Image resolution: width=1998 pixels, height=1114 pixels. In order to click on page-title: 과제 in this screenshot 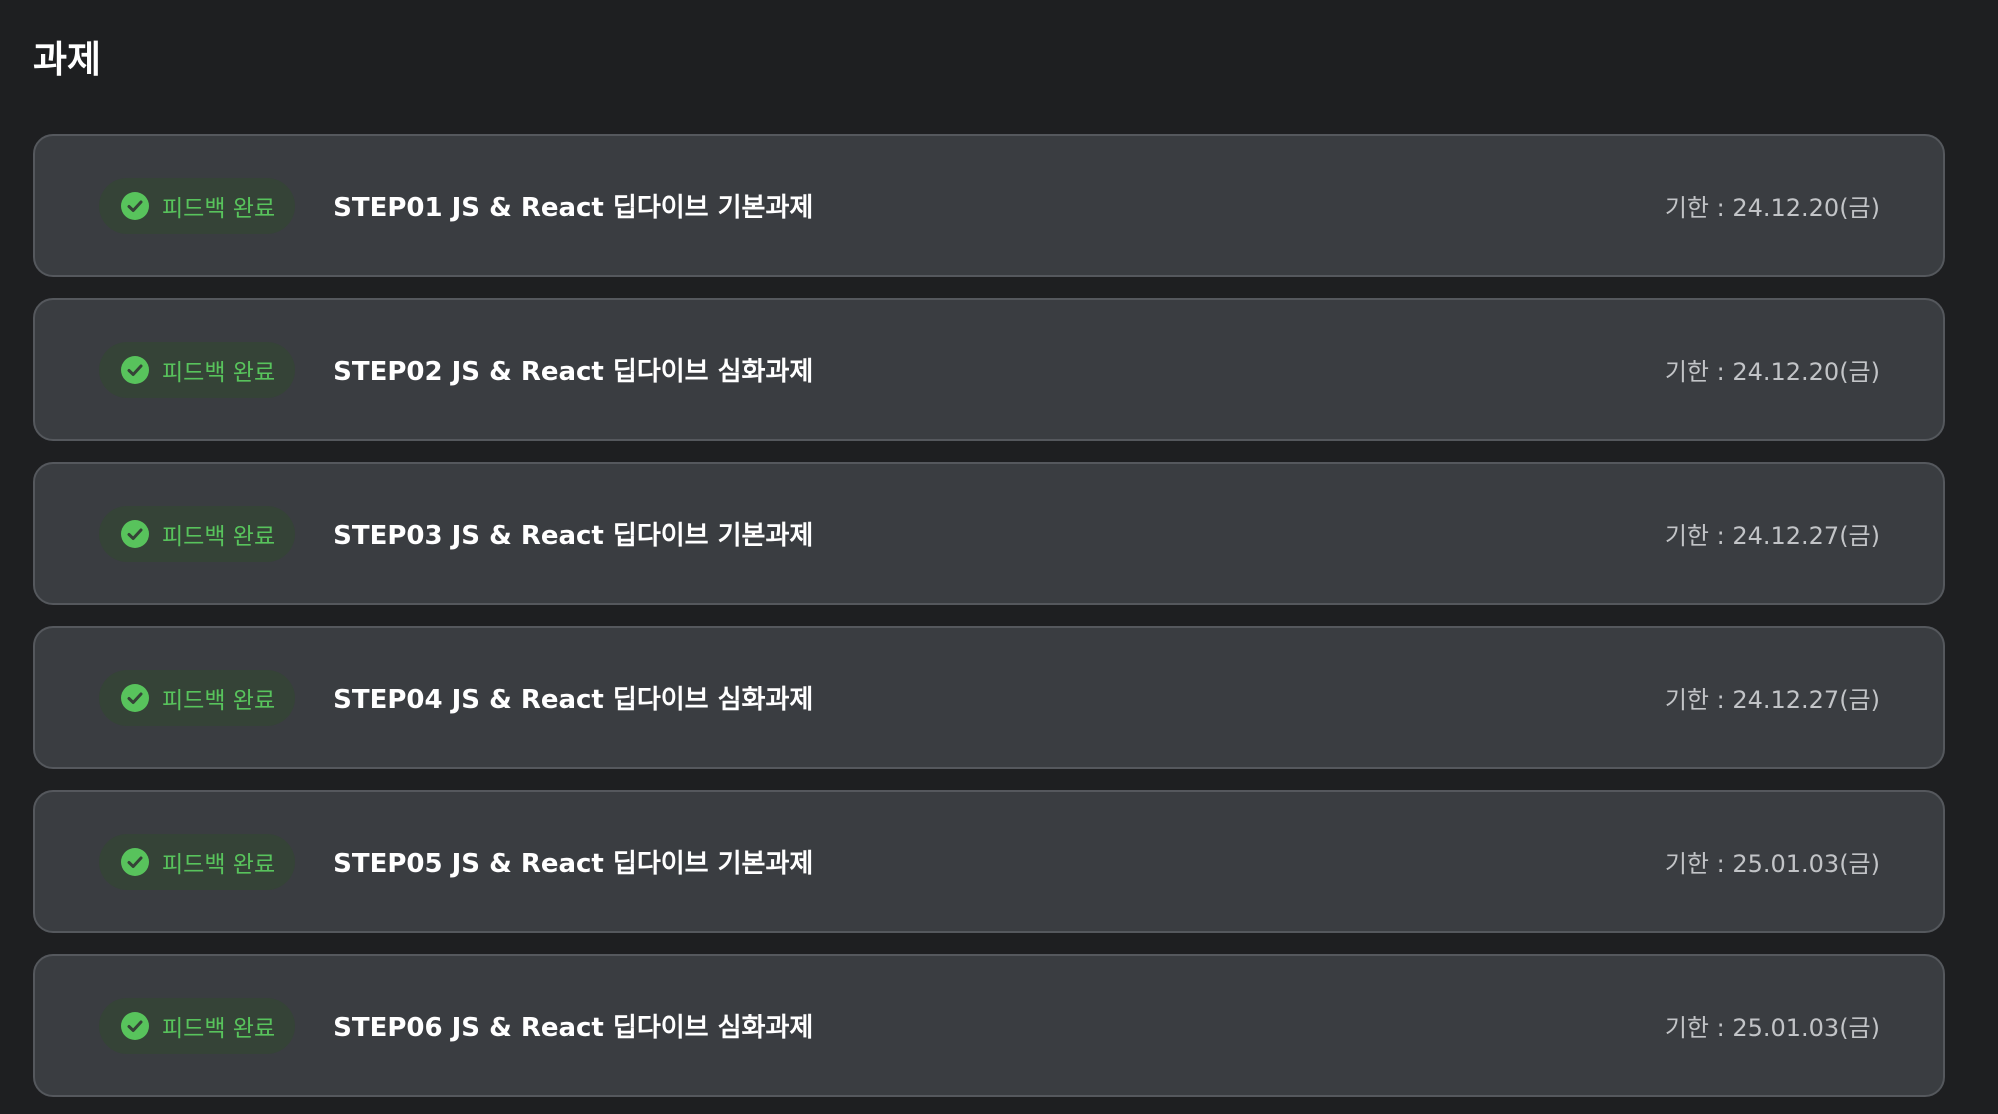, I will do `click(67, 59)`.